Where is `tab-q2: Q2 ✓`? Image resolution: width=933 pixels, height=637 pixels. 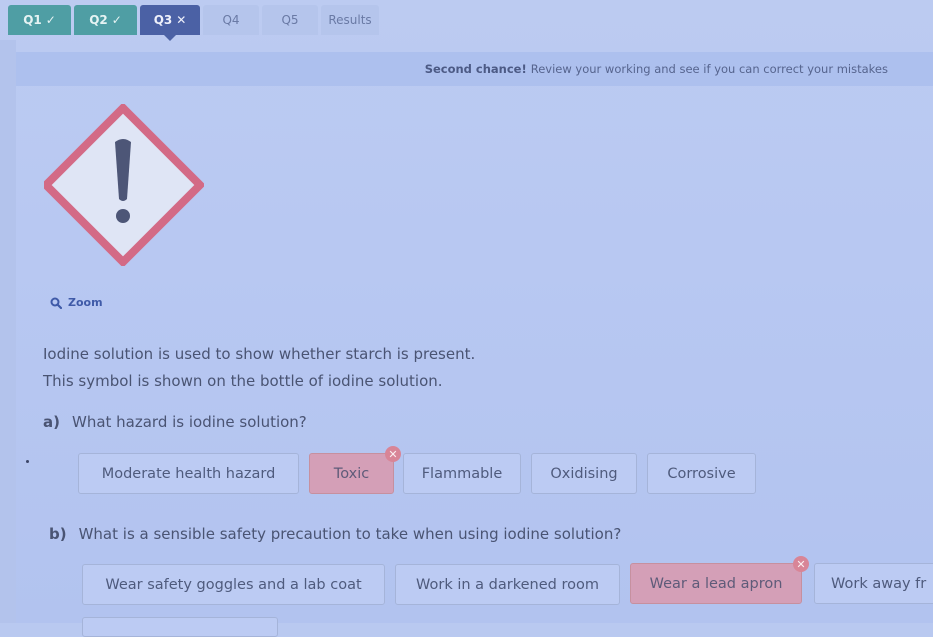 tab-q2: Q2 ✓ is located at coordinates (105, 20).